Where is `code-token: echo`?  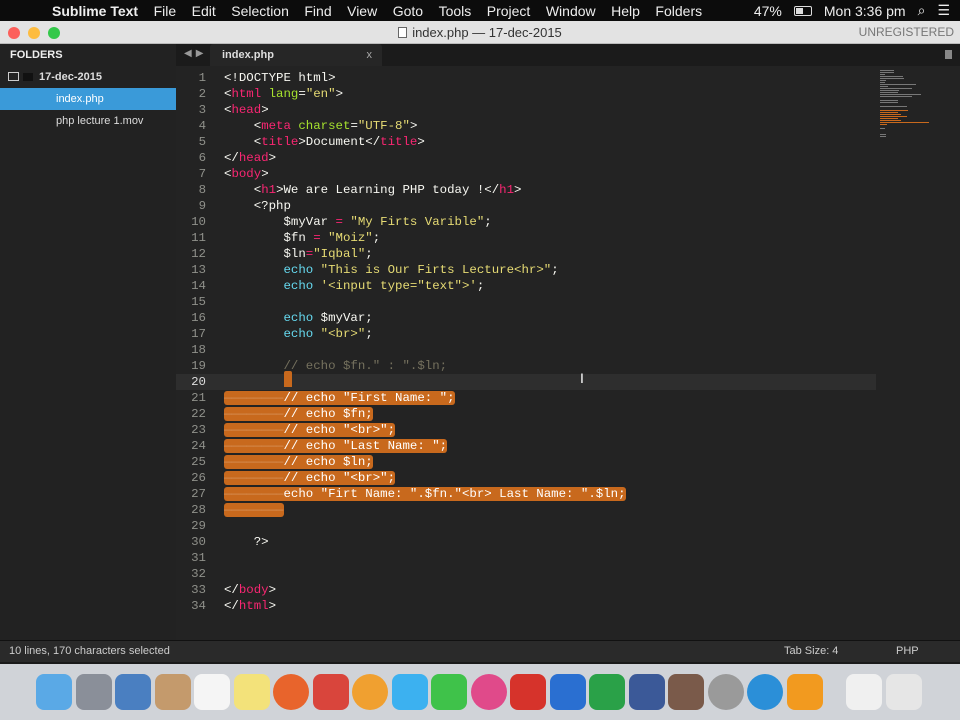 code-token: echo is located at coordinates (298, 270).